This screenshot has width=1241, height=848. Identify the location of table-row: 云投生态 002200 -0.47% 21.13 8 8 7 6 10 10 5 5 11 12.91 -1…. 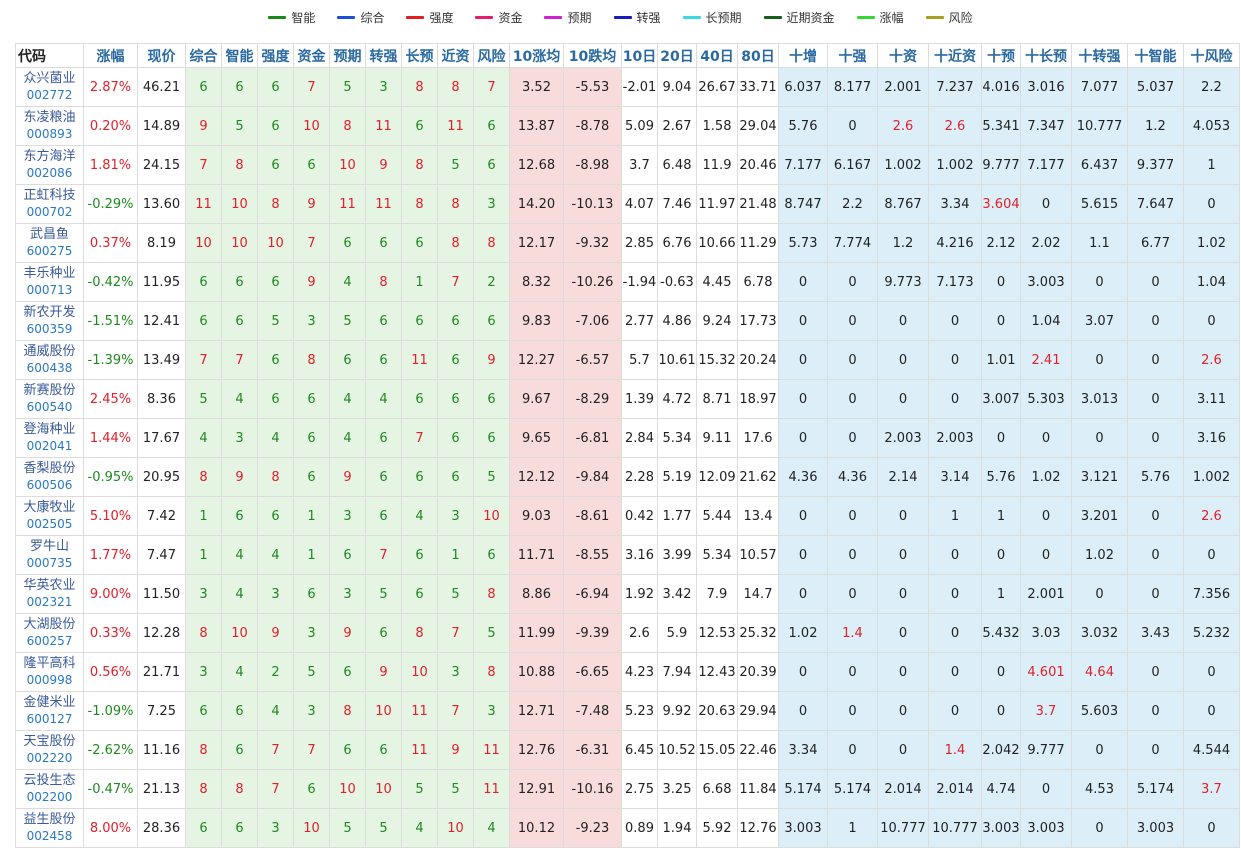
(627, 789).